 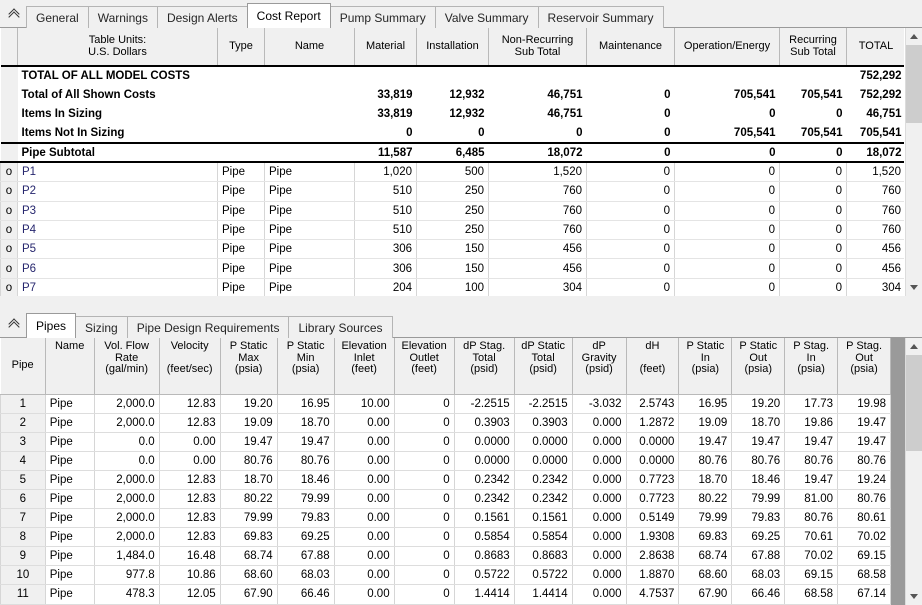 What do you see at coordinates (486, 17) in the screenshot?
I see `tab-valve-summary: Valve Summary` at bounding box center [486, 17].